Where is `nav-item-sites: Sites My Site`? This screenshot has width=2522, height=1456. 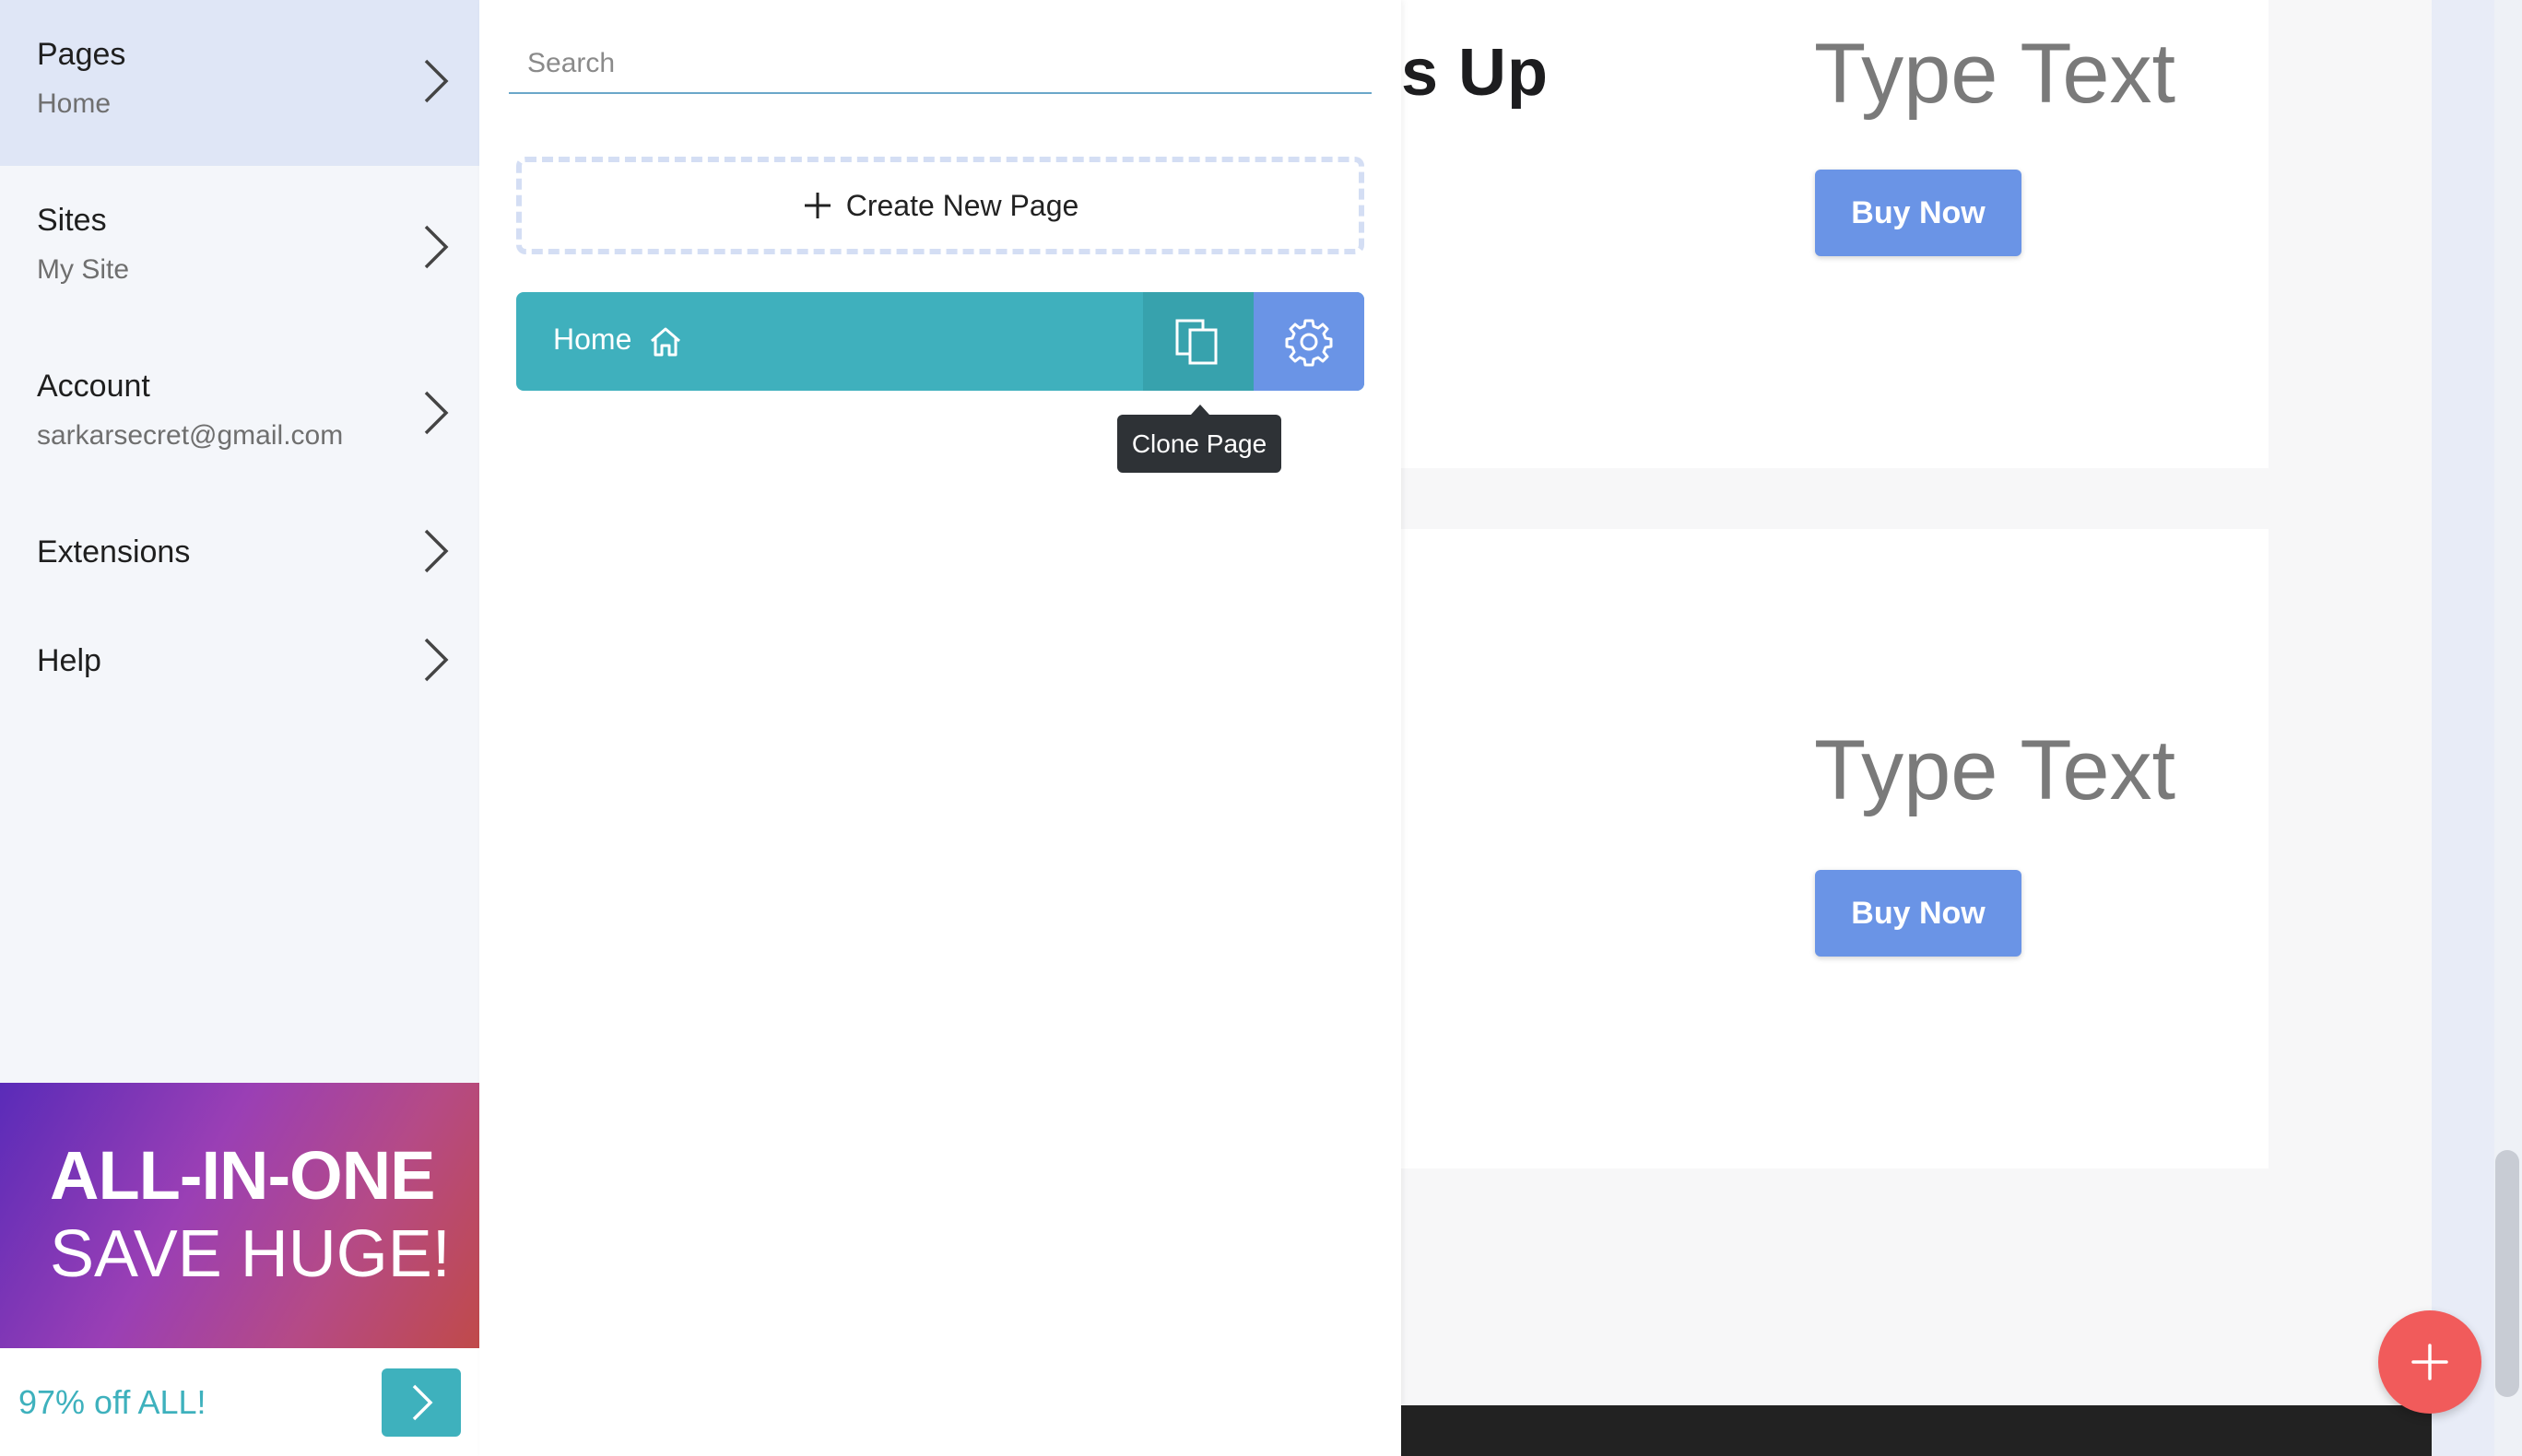 nav-item-sites: Sites My Site is located at coordinates (239, 249).